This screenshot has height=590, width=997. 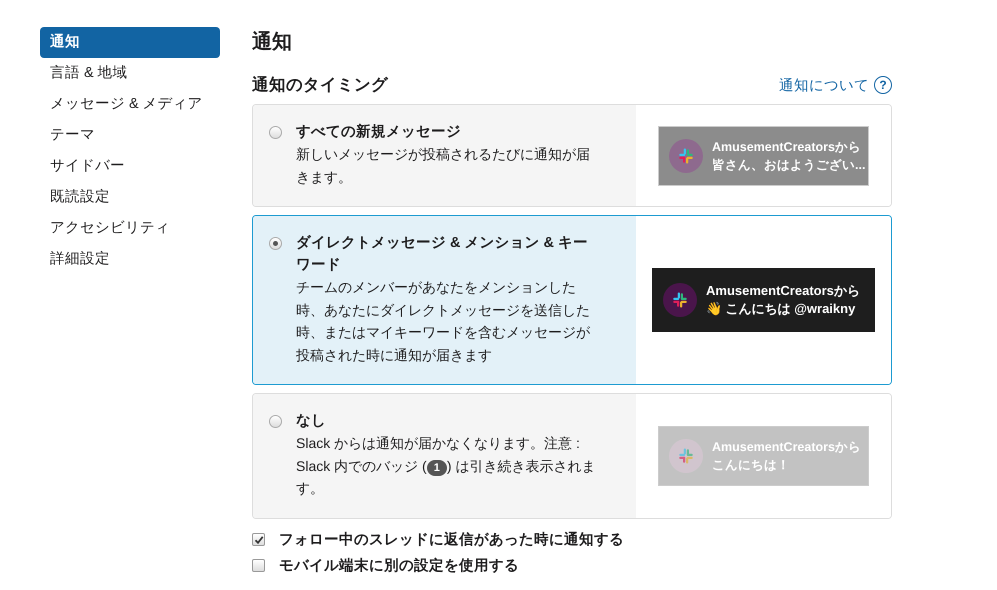 What do you see at coordinates (130, 166) in the screenshot?
I see `sidebar-item: サイドバー` at bounding box center [130, 166].